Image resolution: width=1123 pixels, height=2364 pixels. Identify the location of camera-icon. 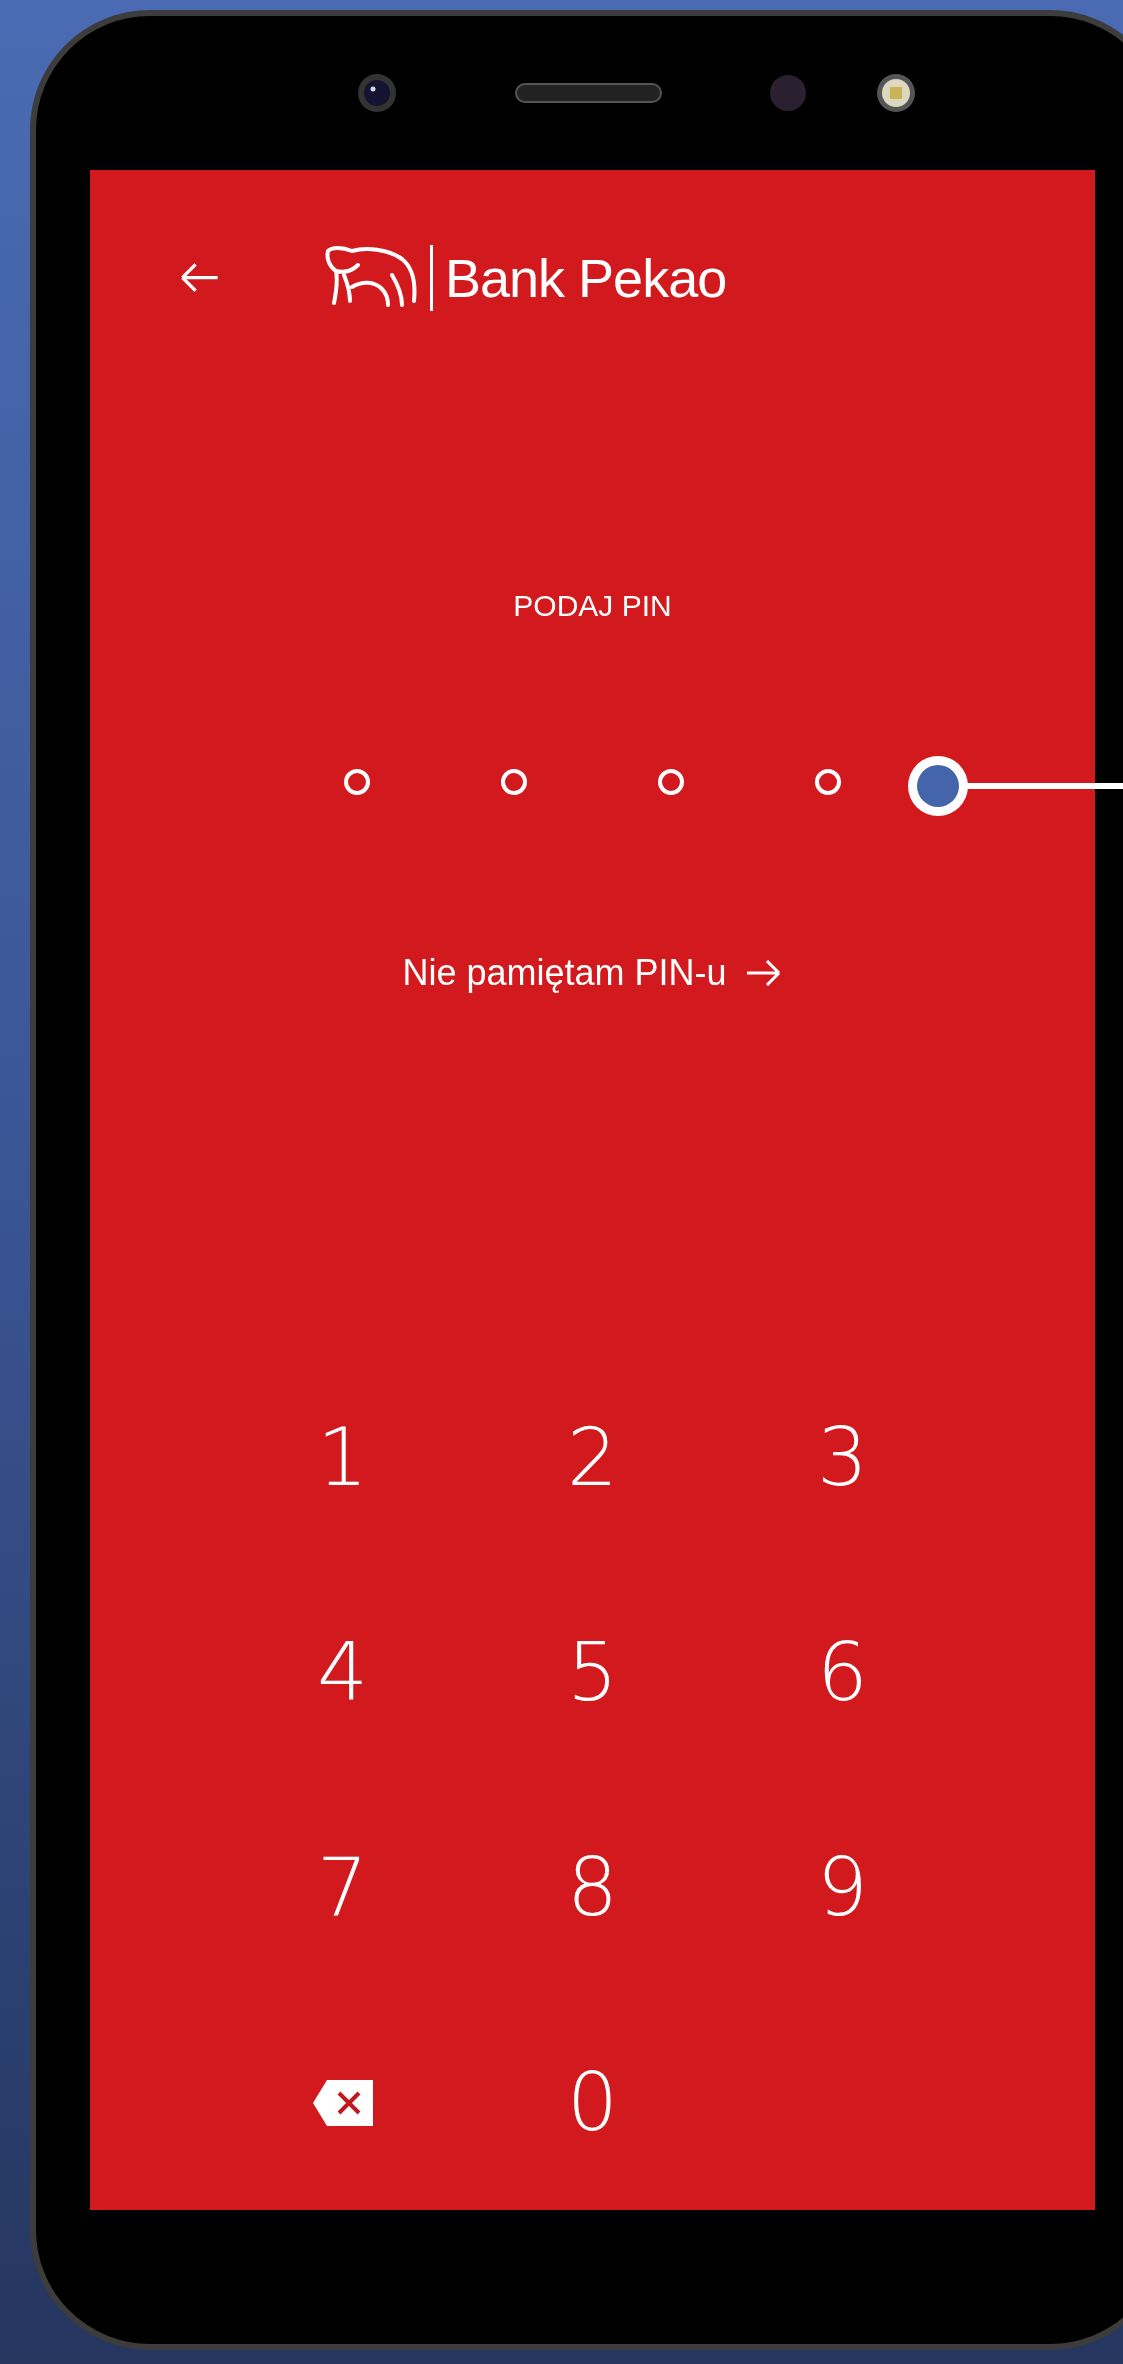
(377, 93).